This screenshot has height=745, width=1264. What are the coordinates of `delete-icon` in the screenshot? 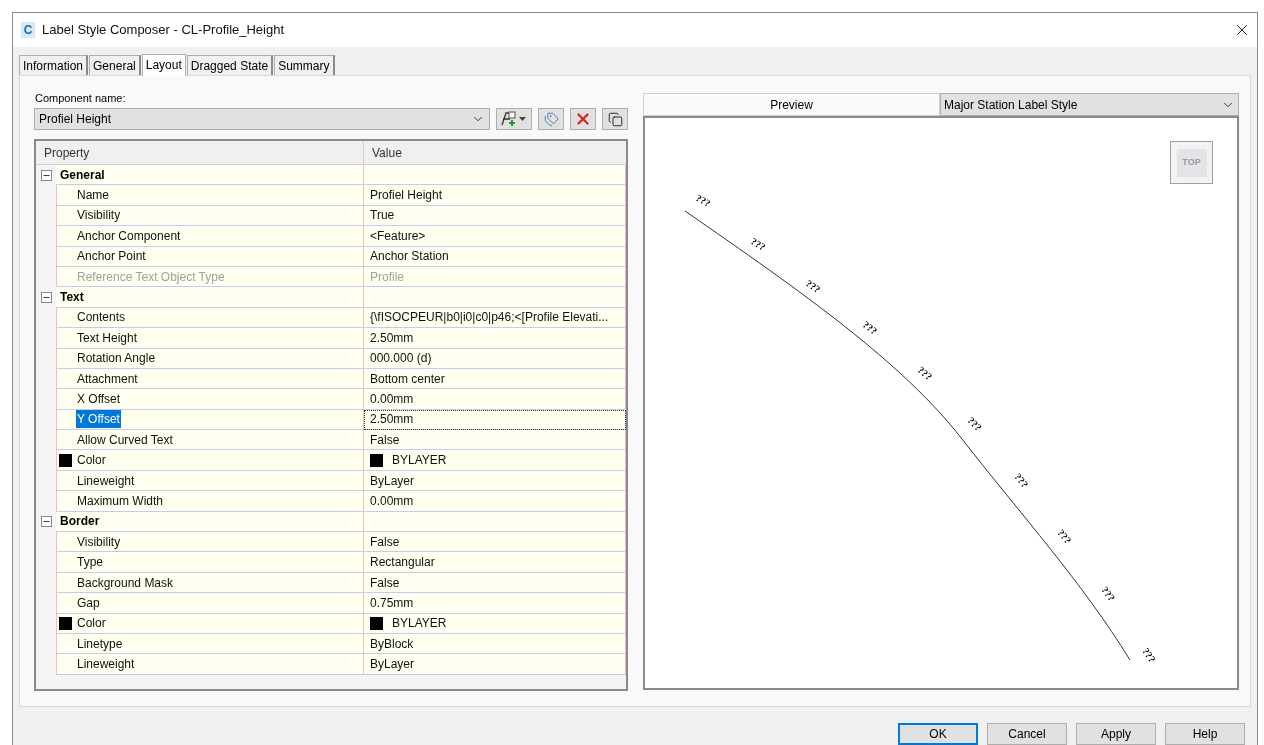 It's located at (583, 119).